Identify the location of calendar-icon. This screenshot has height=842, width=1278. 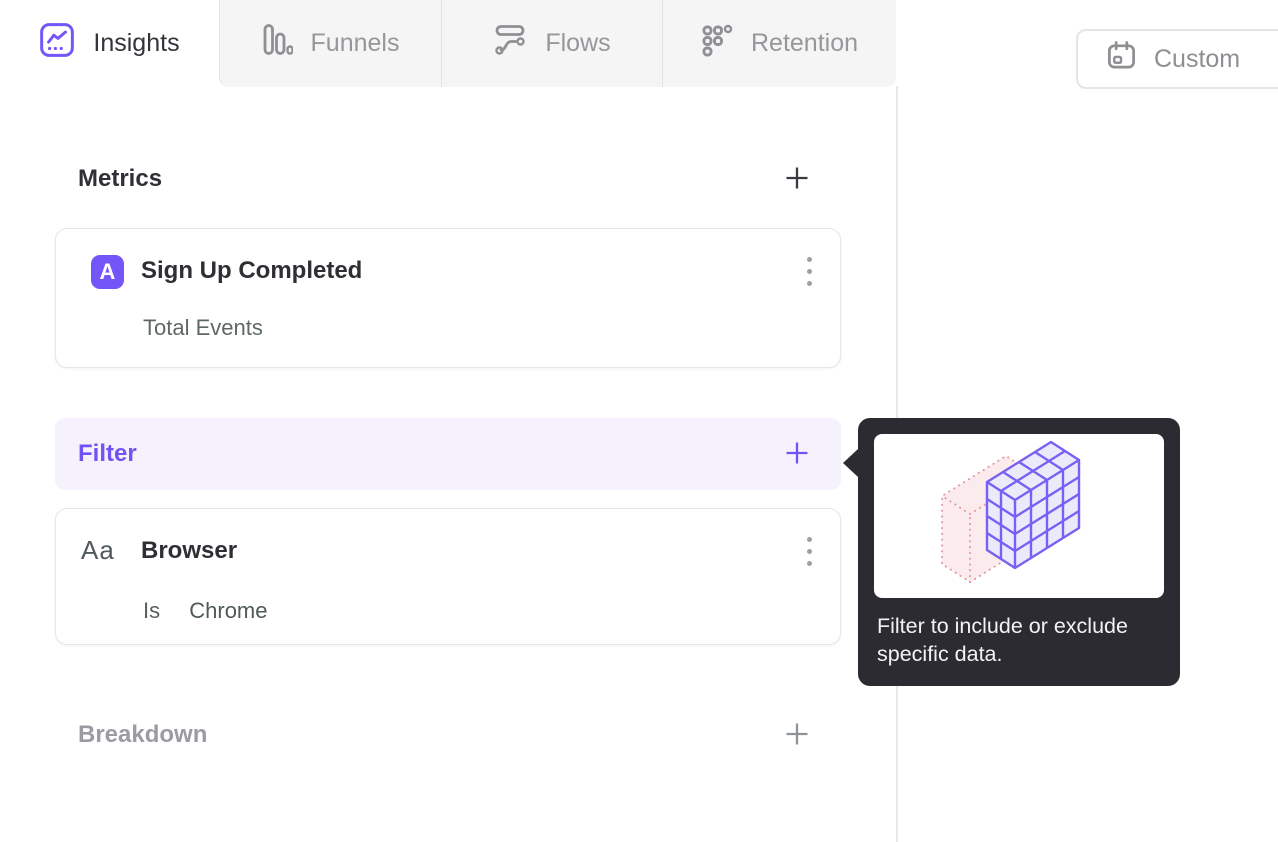
(1121, 59).